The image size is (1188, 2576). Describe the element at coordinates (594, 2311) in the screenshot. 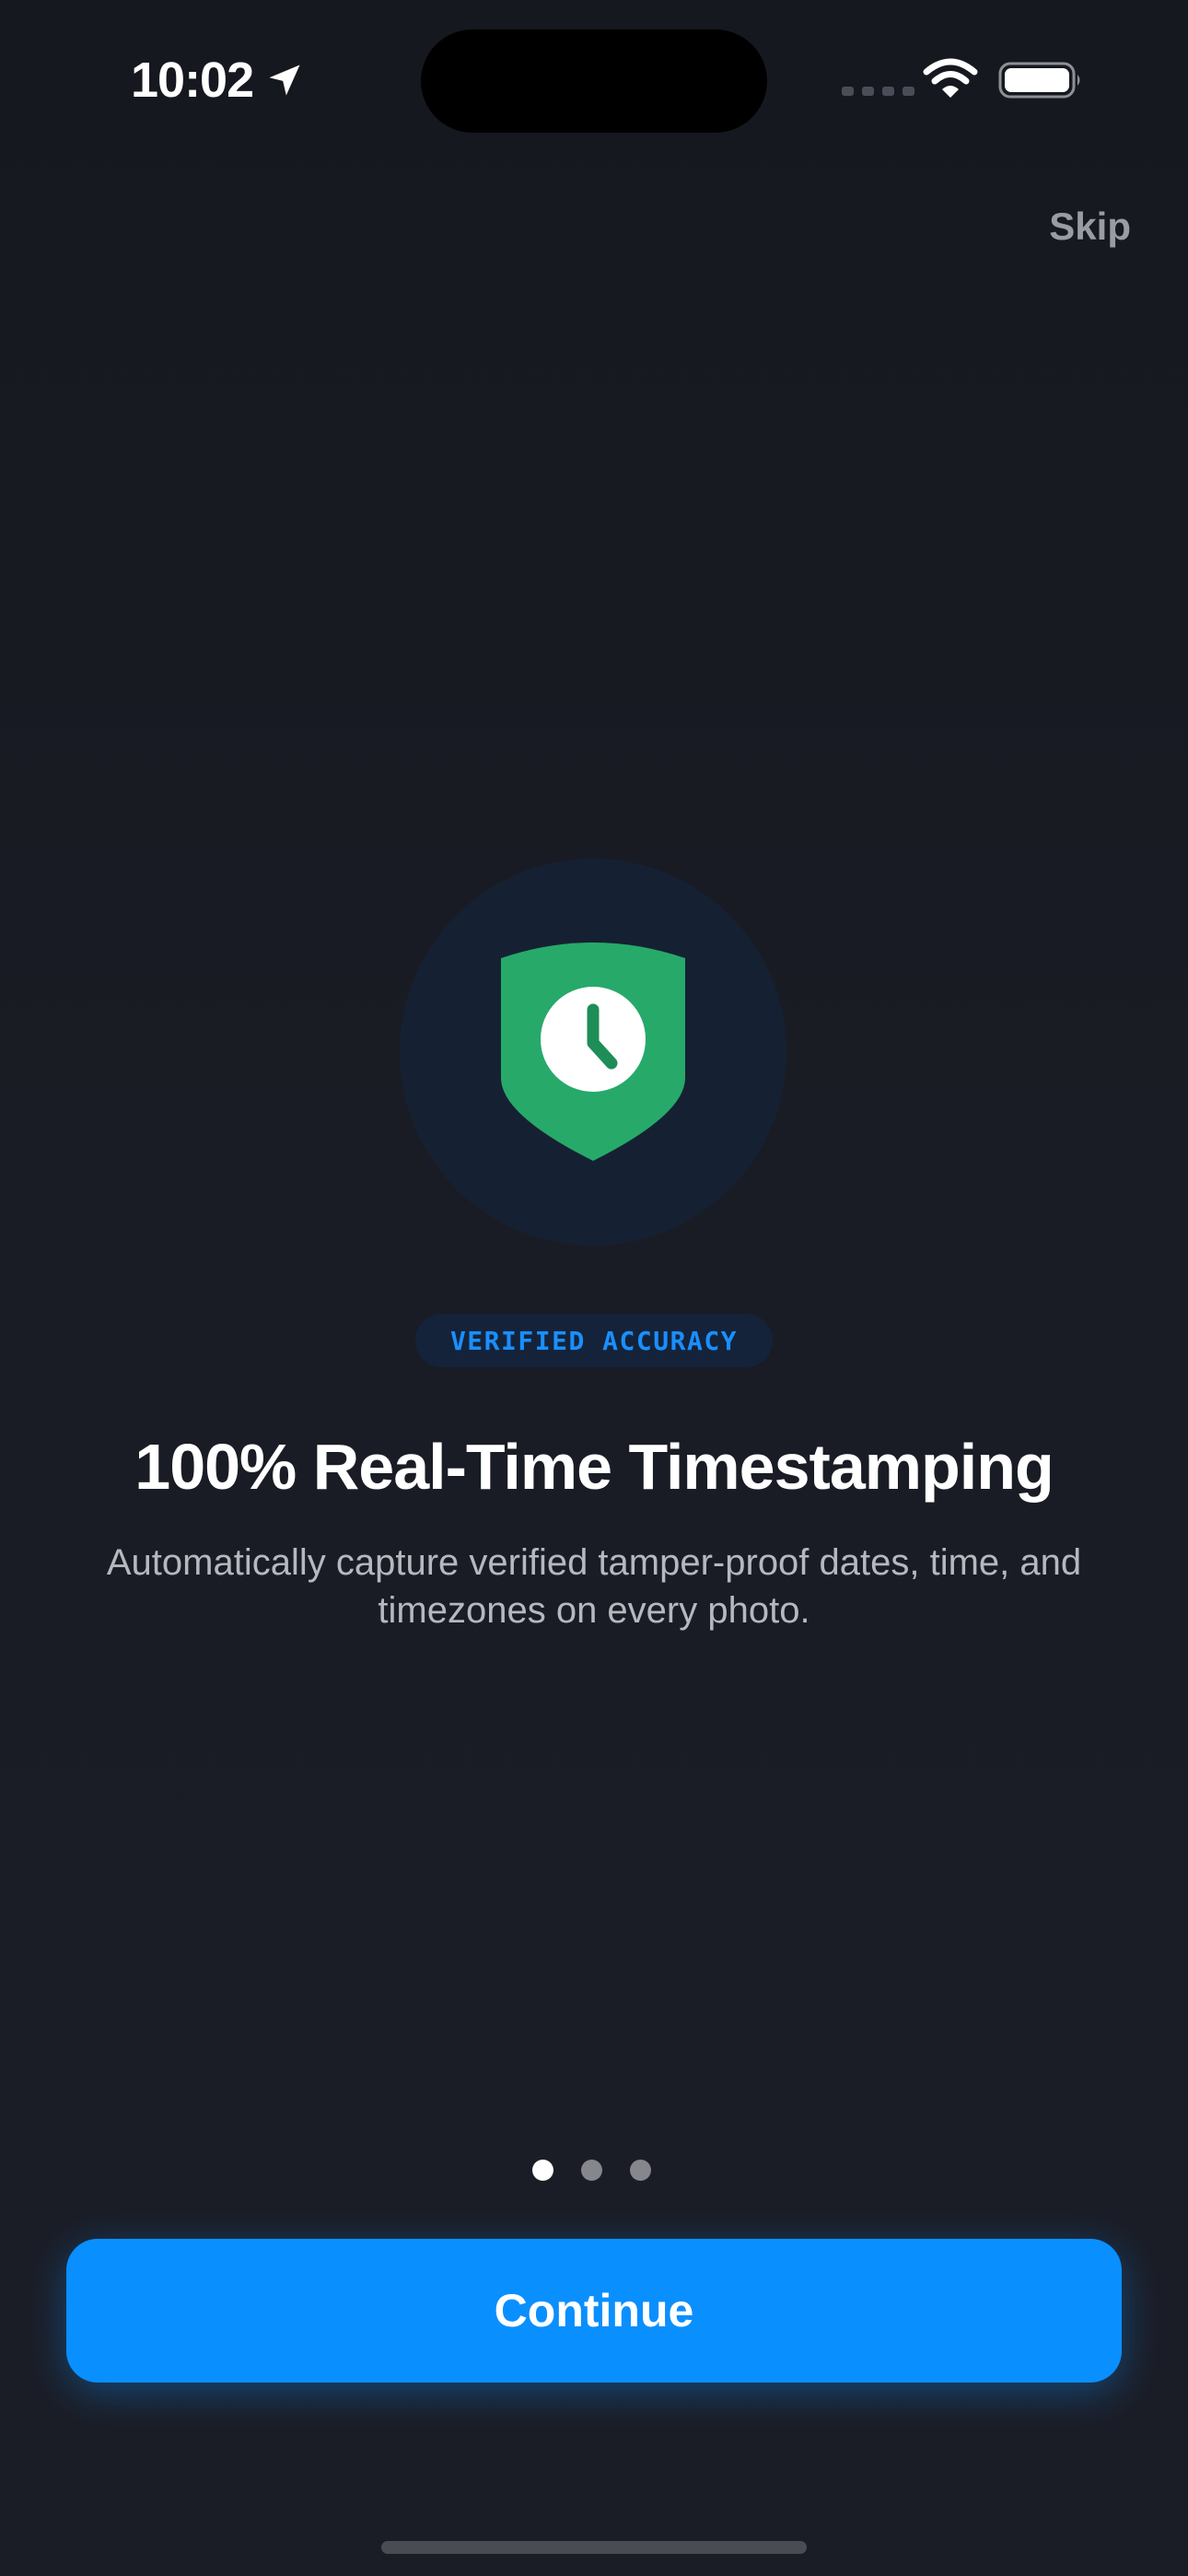

I see `continue-button: Continue` at that location.